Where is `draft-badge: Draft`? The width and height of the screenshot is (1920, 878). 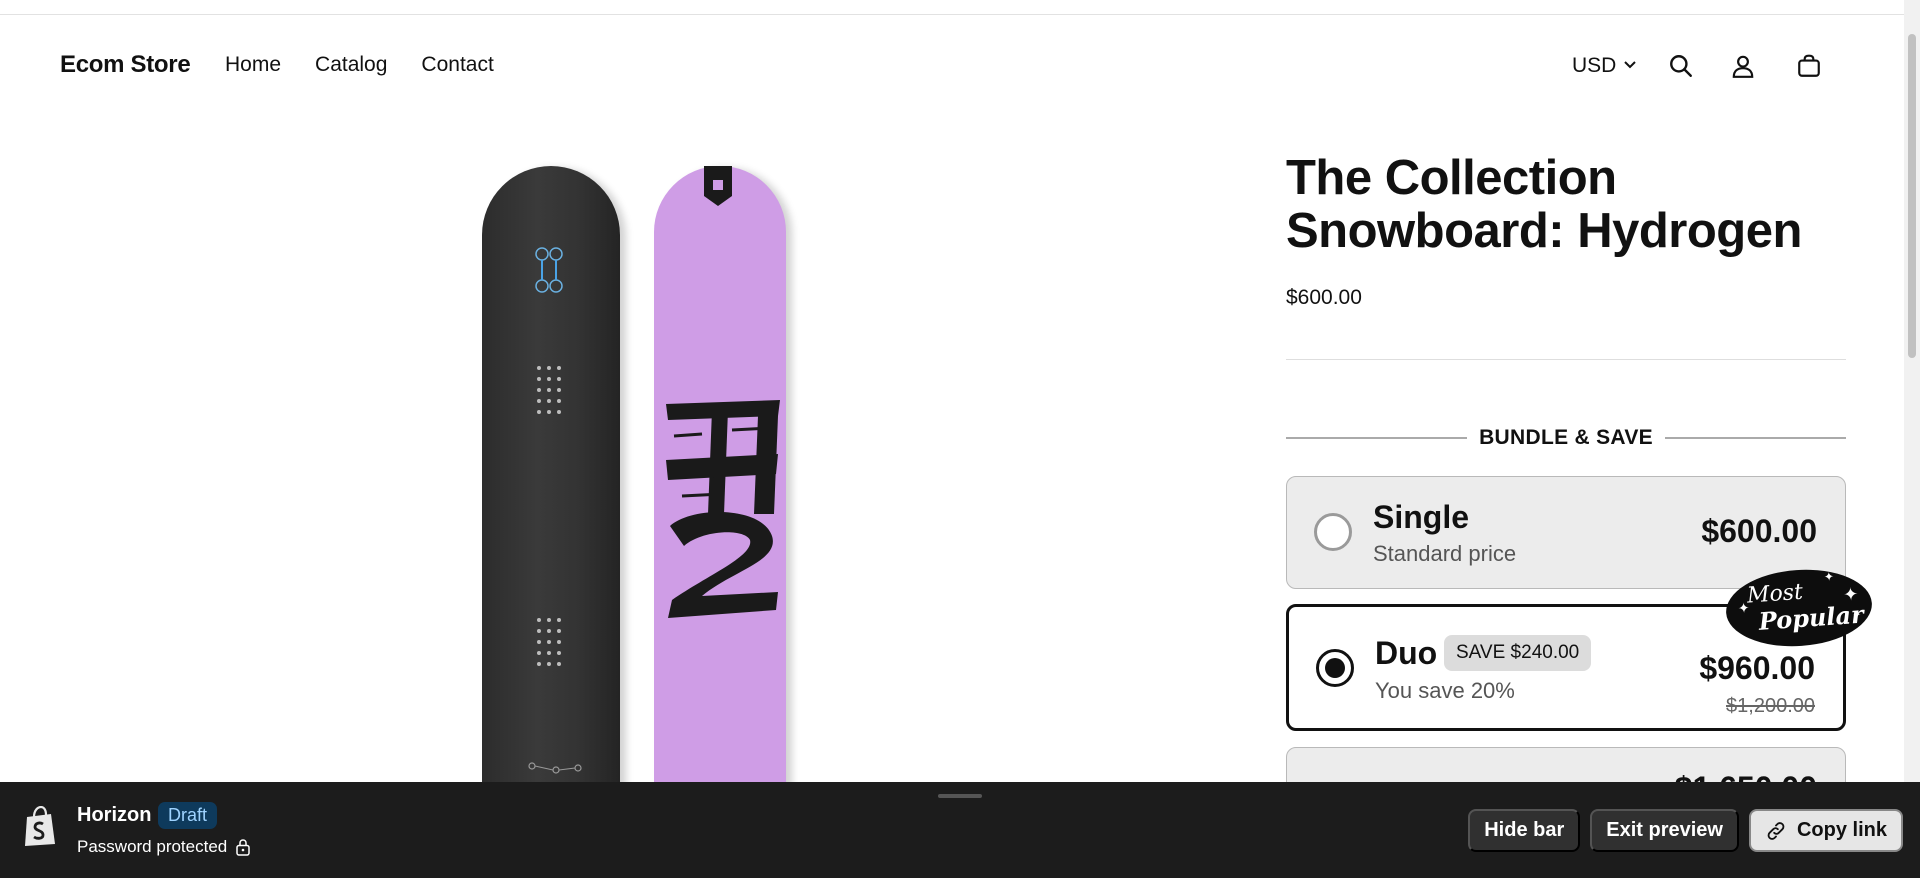 draft-badge: Draft is located at coordinates (188, 815).